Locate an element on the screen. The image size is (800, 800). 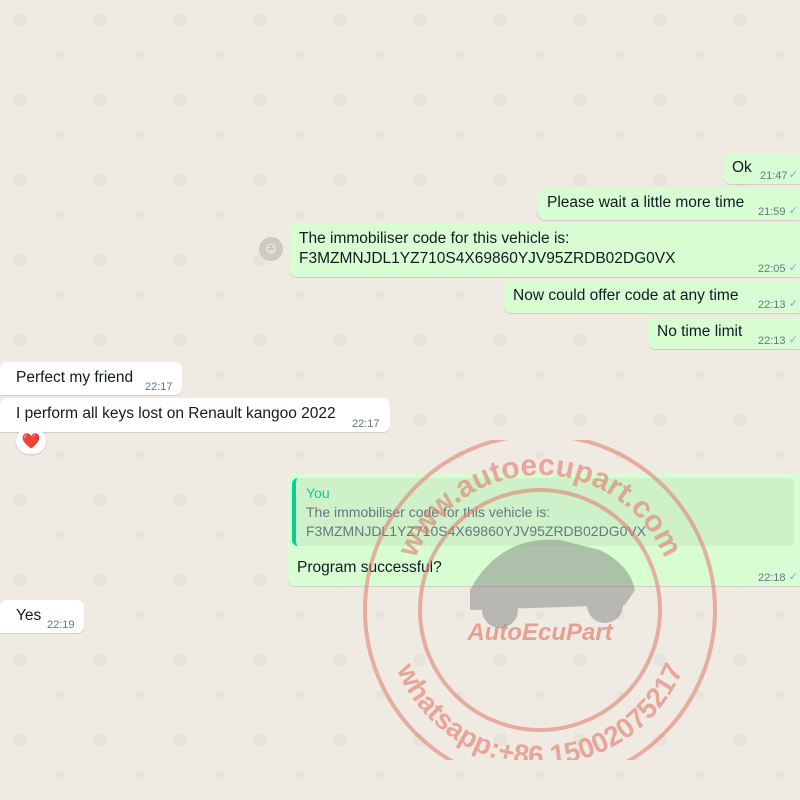
message-text: Please wait a little more time is located at coordinates (646, 202).